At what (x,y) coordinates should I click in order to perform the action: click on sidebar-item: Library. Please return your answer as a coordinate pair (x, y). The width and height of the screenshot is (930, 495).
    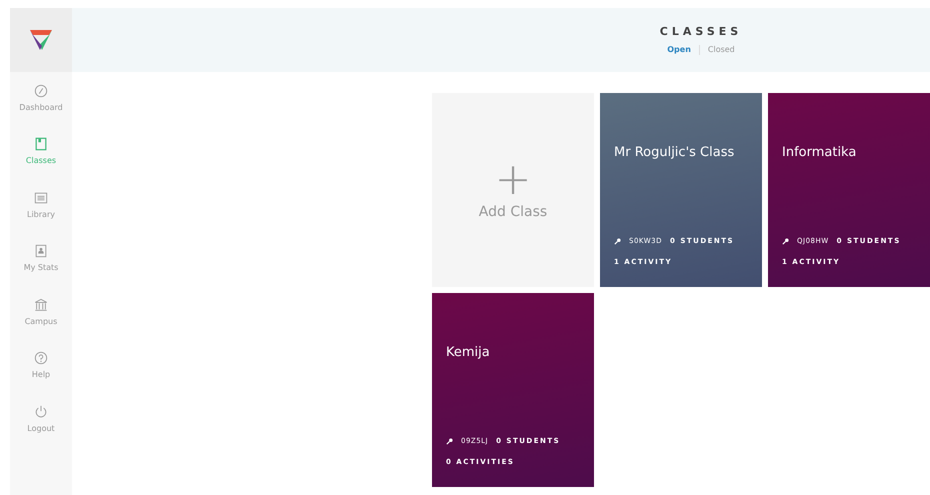
    Looking at the image, I should click on (41, 205).